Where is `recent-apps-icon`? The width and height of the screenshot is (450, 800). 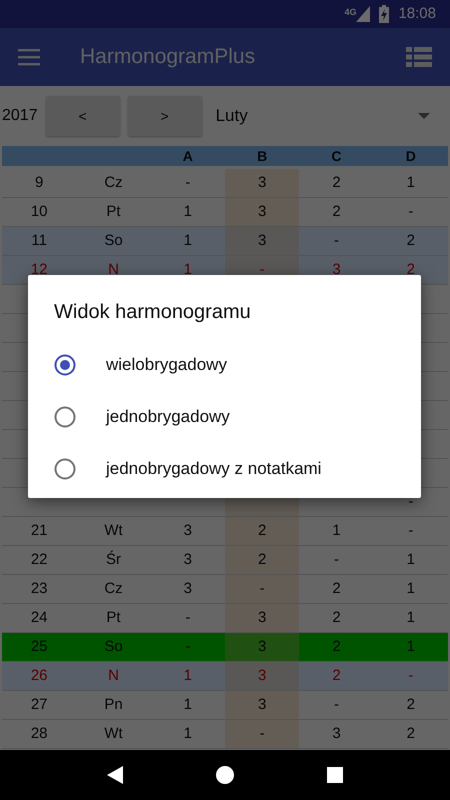
recent-apps-icon is located at coordinates (335, 775).